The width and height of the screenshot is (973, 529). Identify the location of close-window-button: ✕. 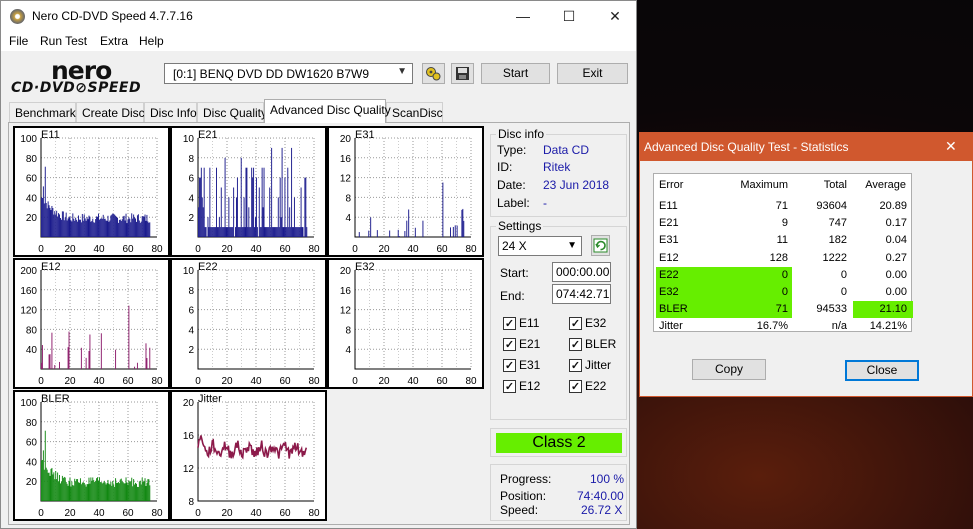
(614, 16).